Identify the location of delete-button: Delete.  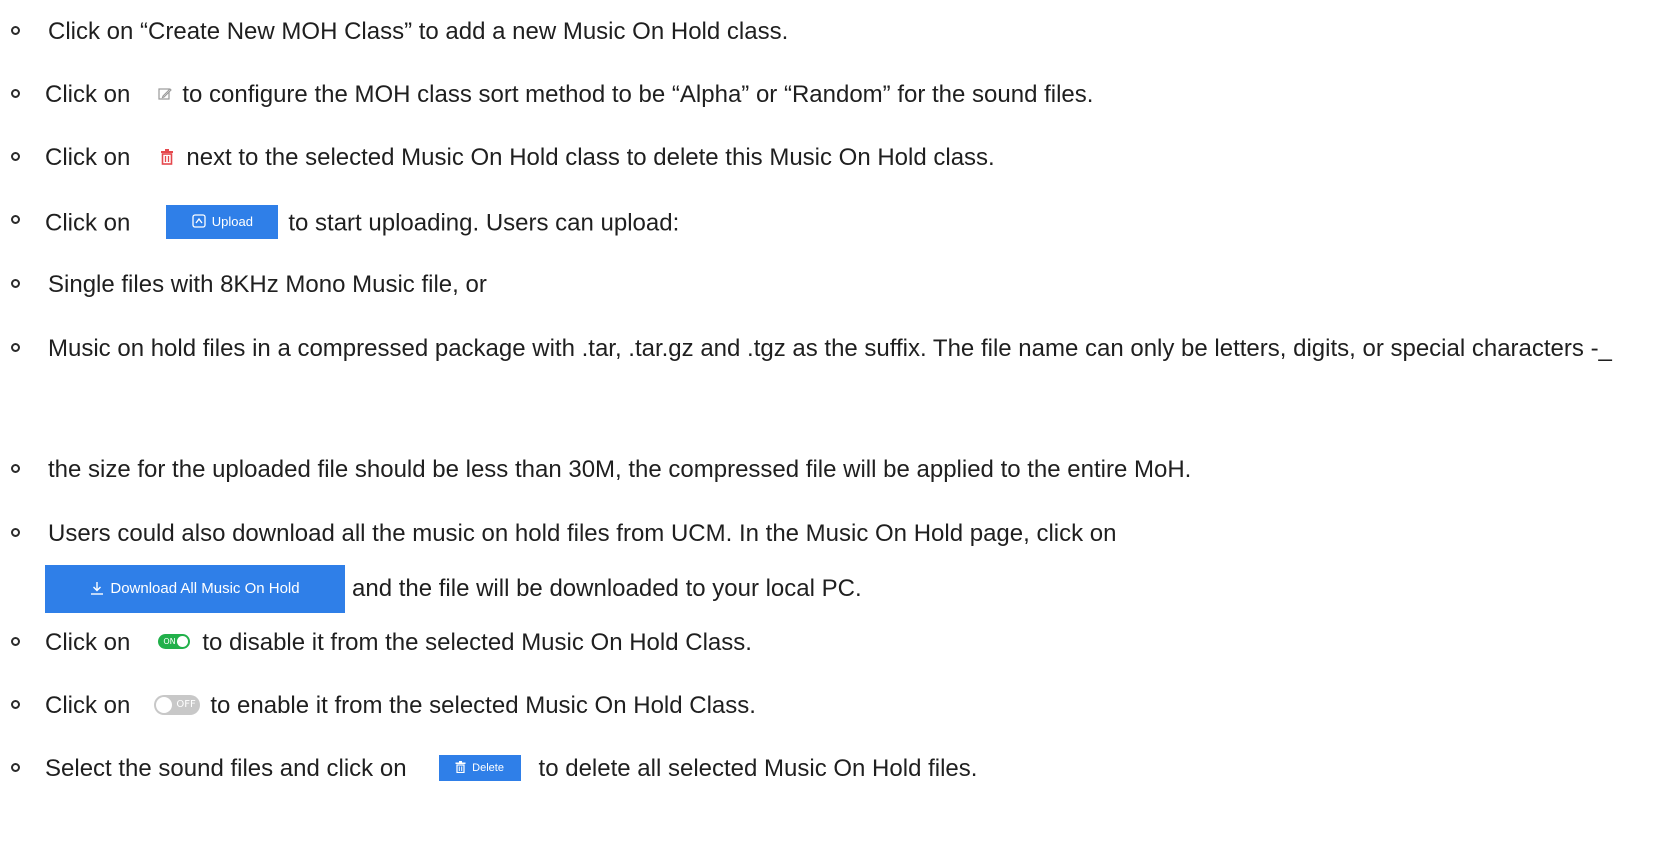
(479, 767).